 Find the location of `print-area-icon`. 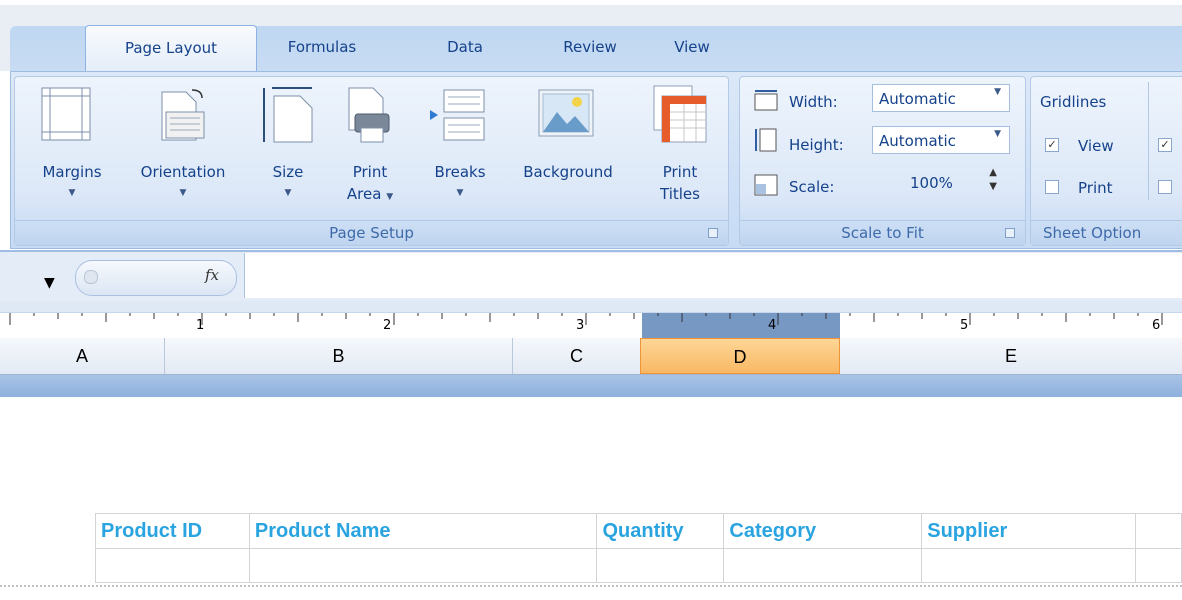

print-area-icon is located at coordinates (369, 115).